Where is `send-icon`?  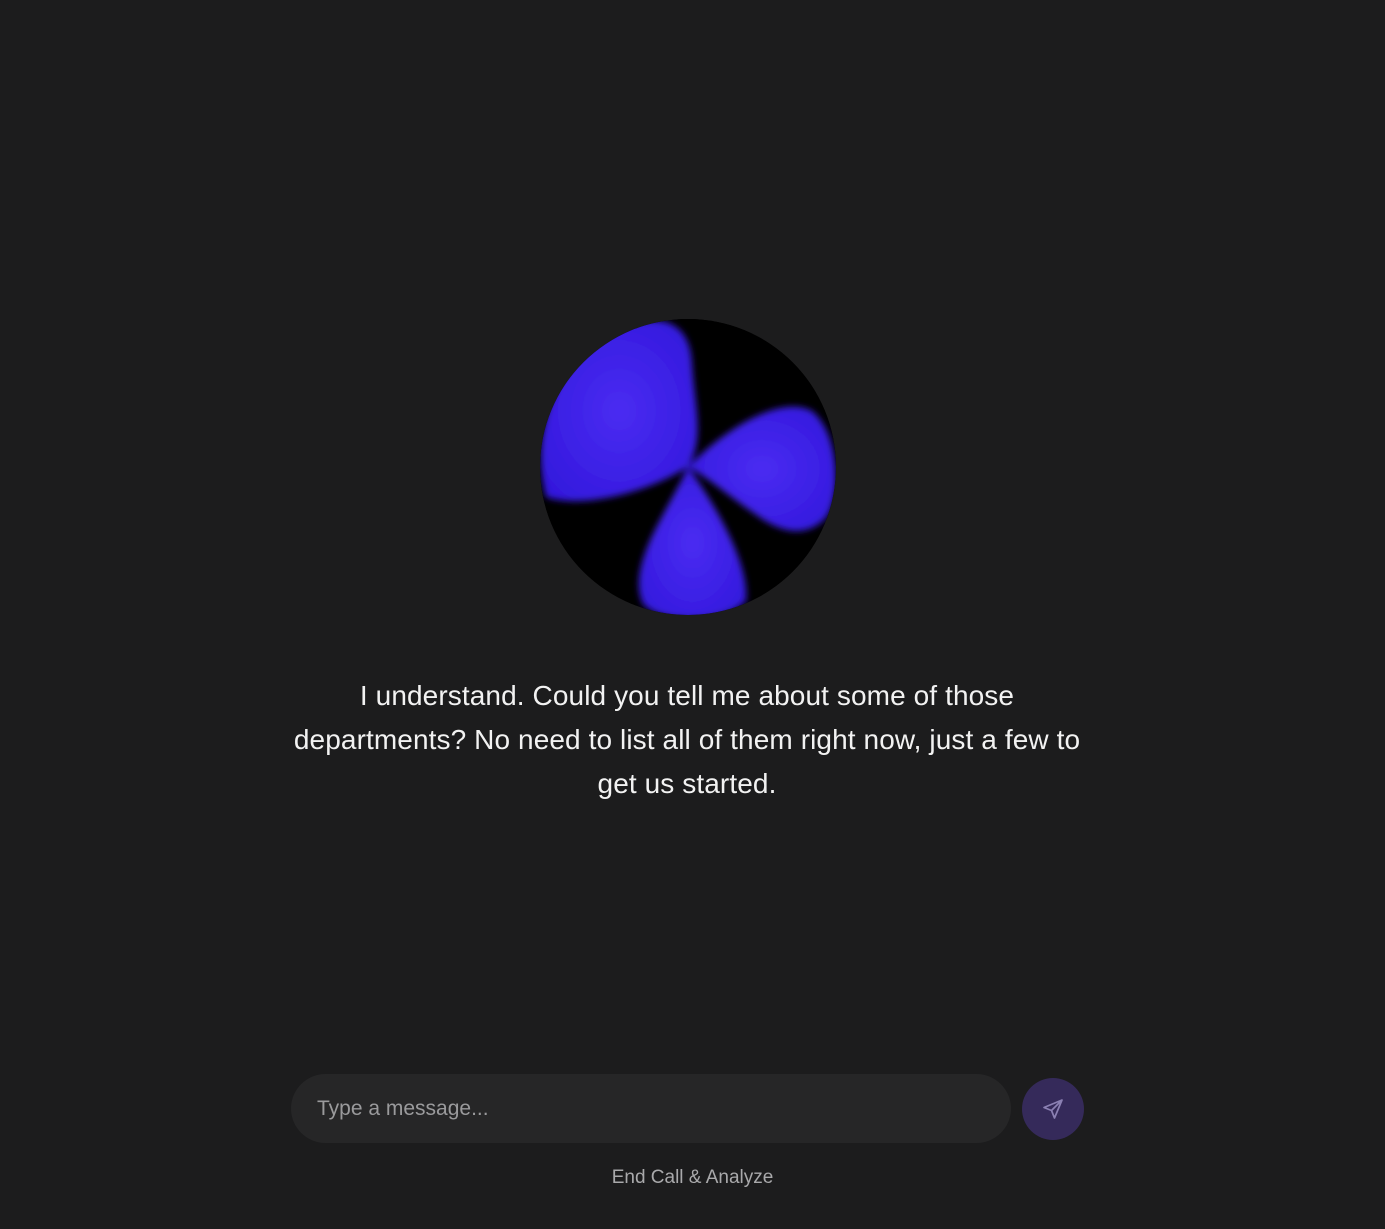 send-icon is located at coordinates (1053, 1109).